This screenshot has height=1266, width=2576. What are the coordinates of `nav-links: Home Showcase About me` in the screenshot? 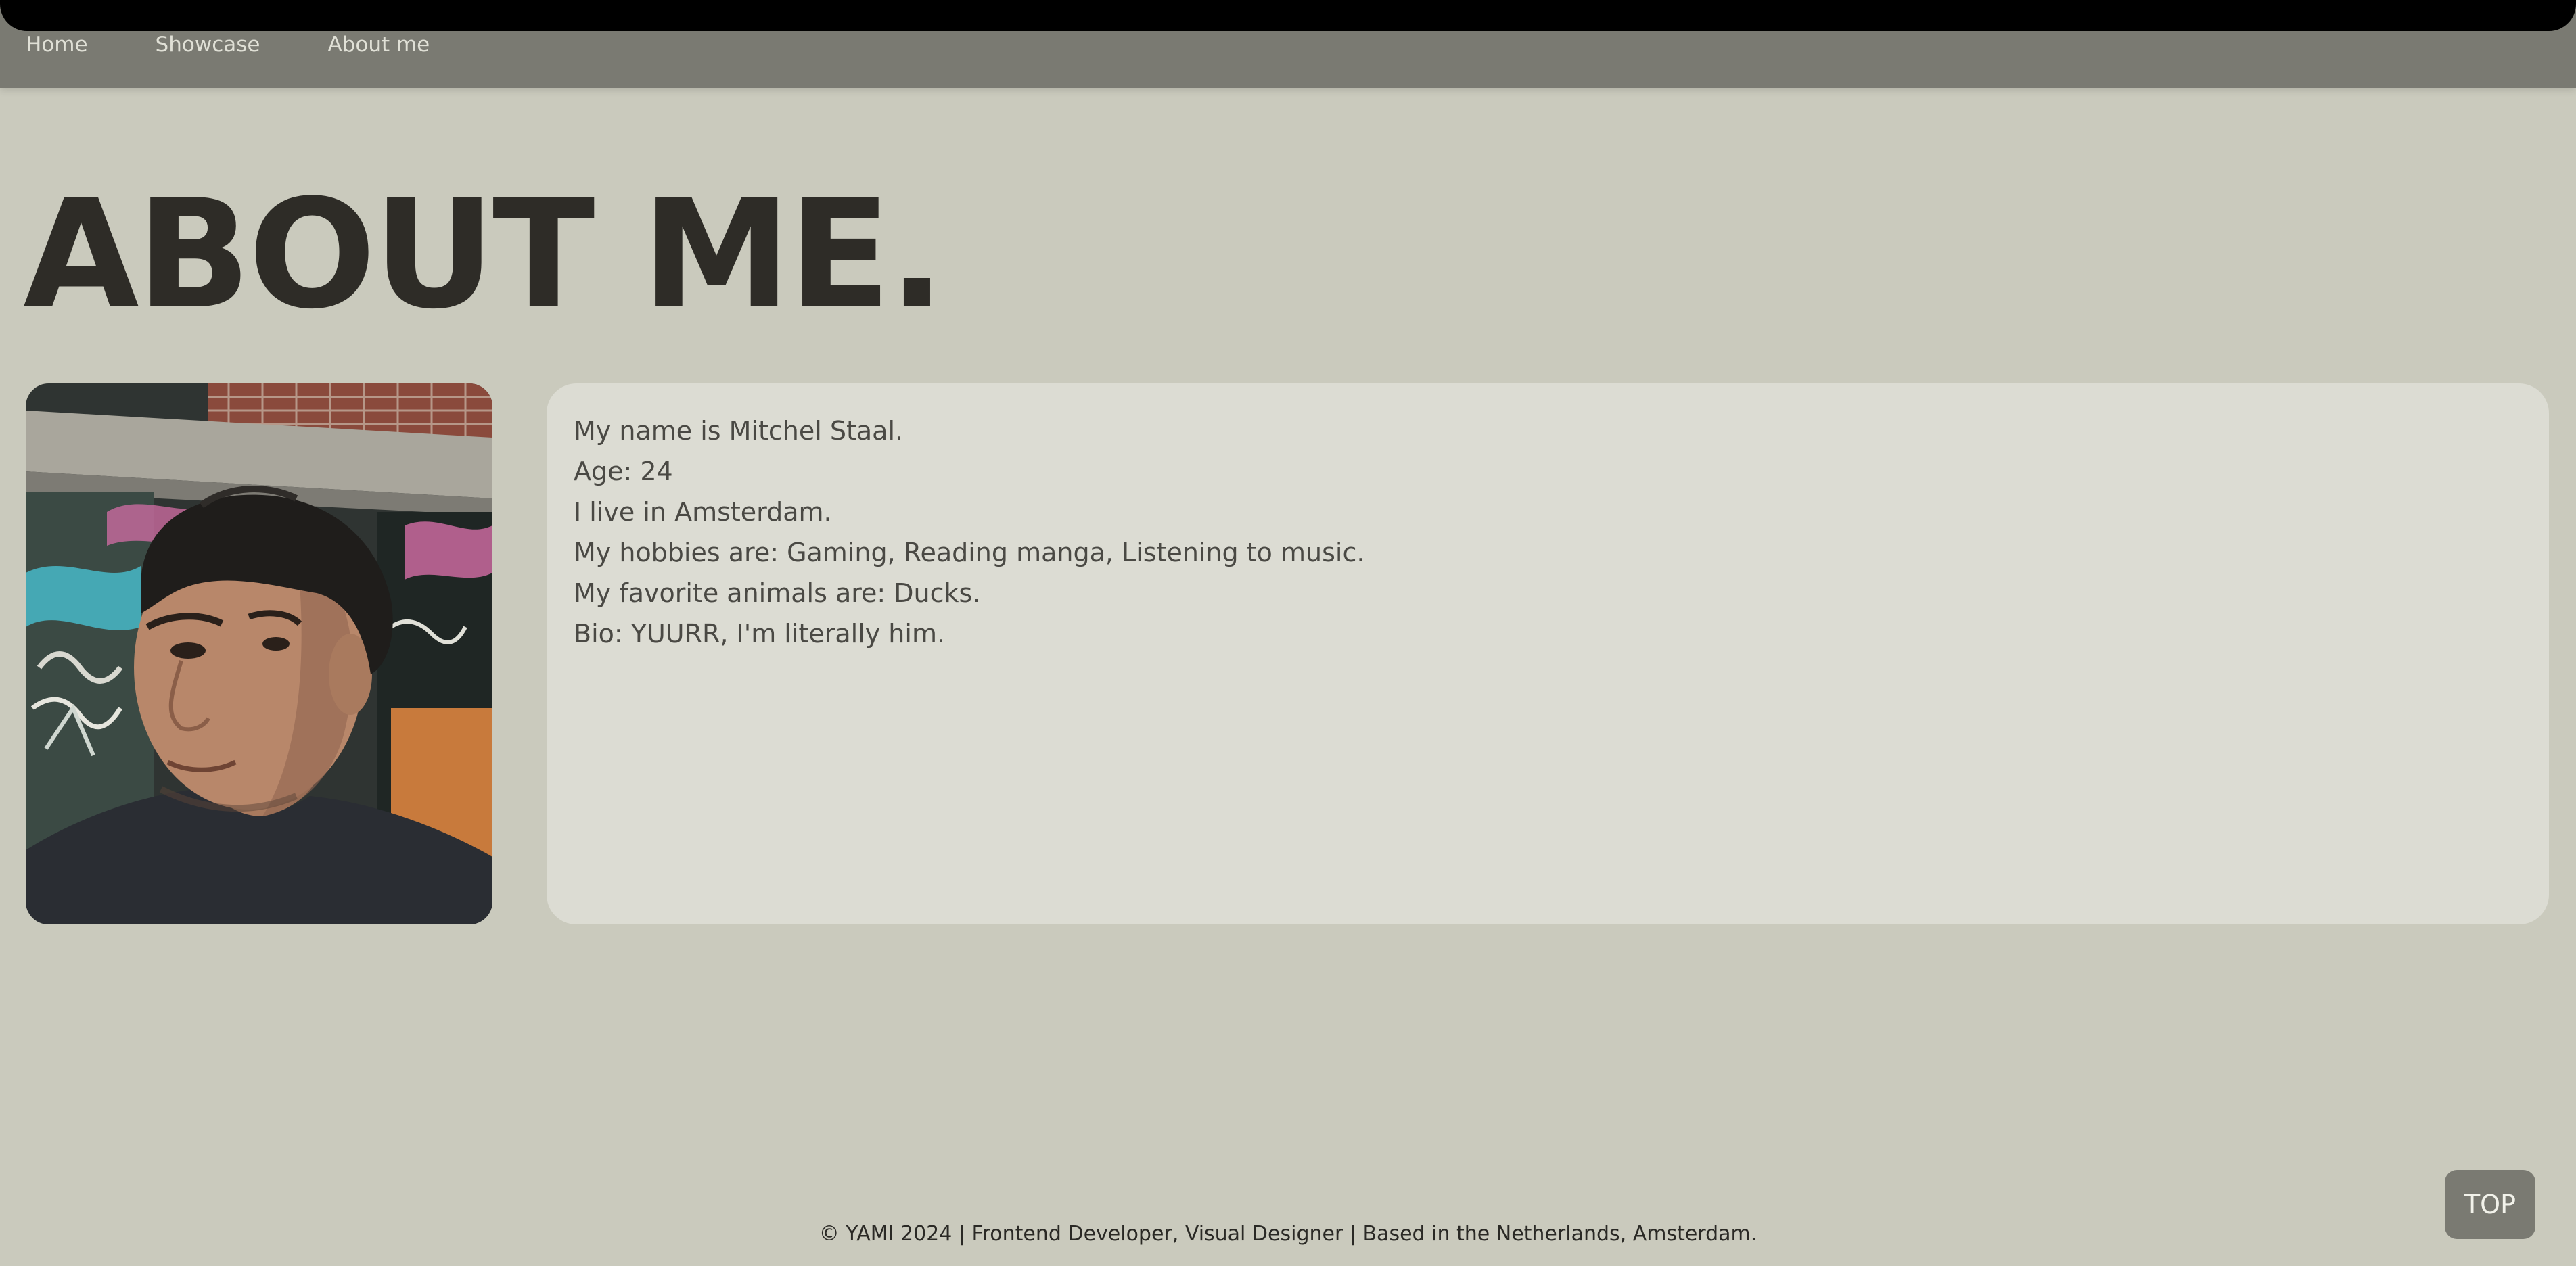 It's located at (228, 45).